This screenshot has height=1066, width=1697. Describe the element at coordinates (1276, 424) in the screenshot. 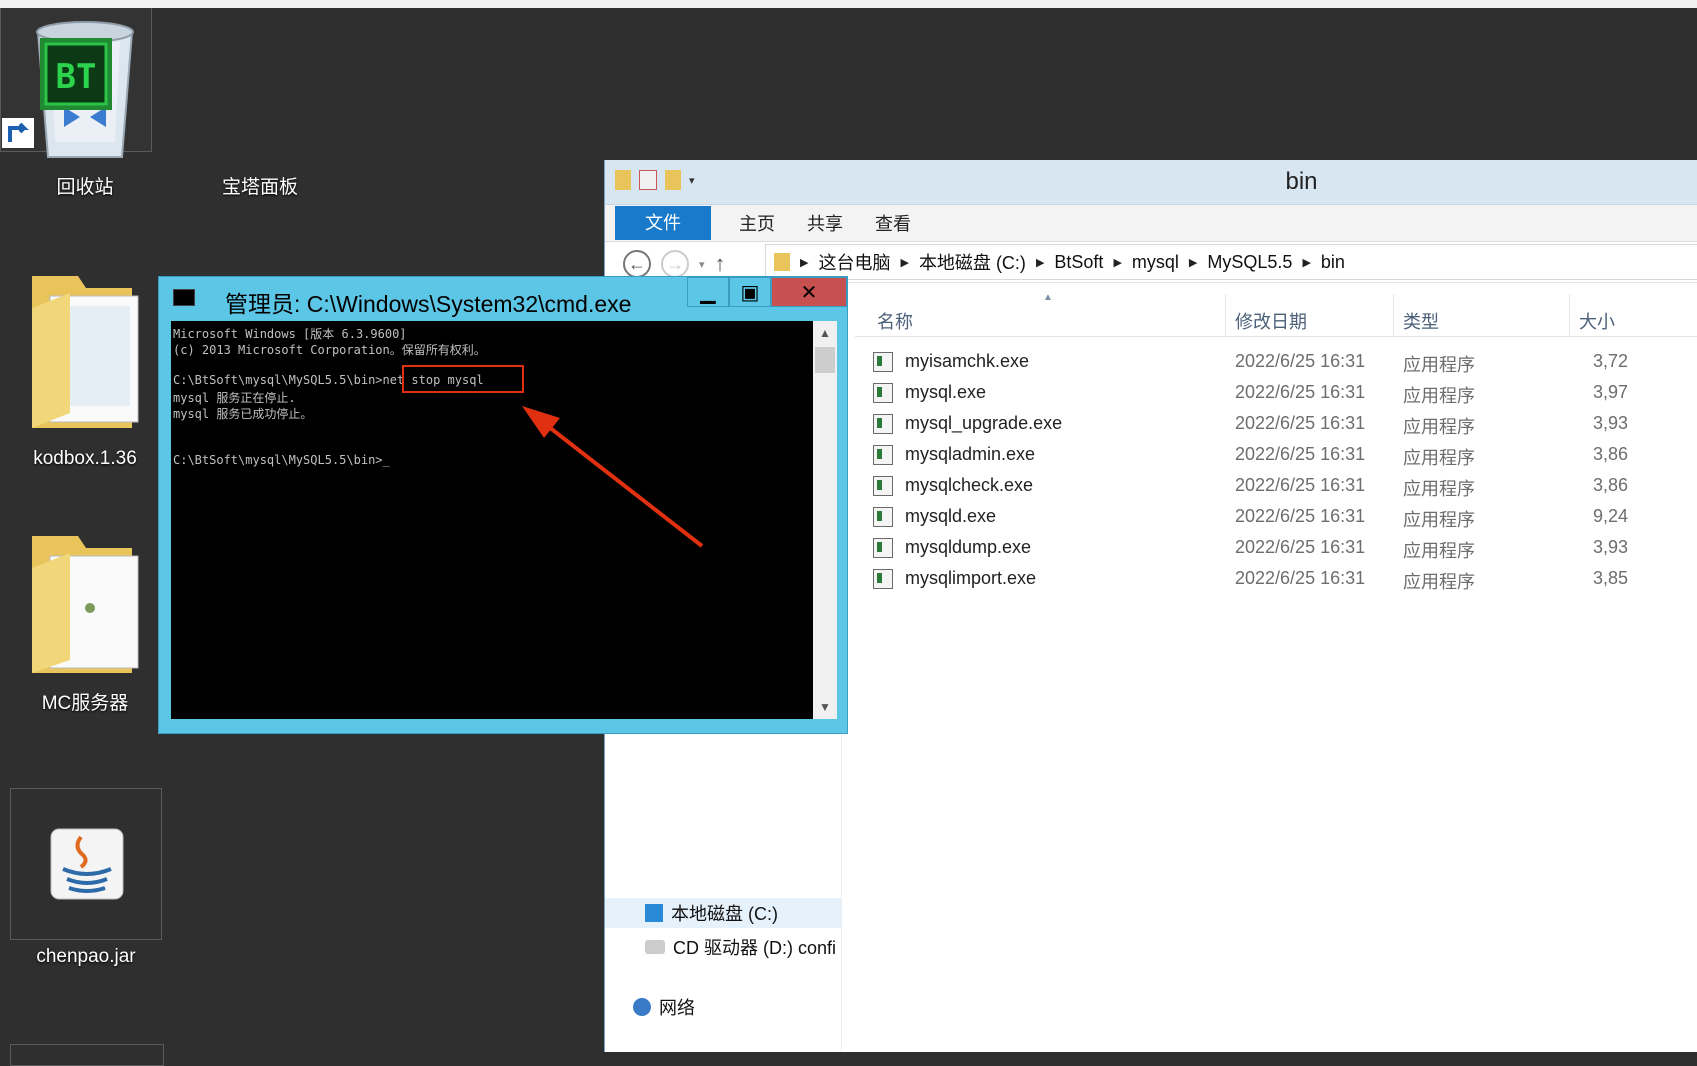

I see `file-row: mysql_upgrade.exe 2022/6/25 16:31 应用程序 3,93` at that location.